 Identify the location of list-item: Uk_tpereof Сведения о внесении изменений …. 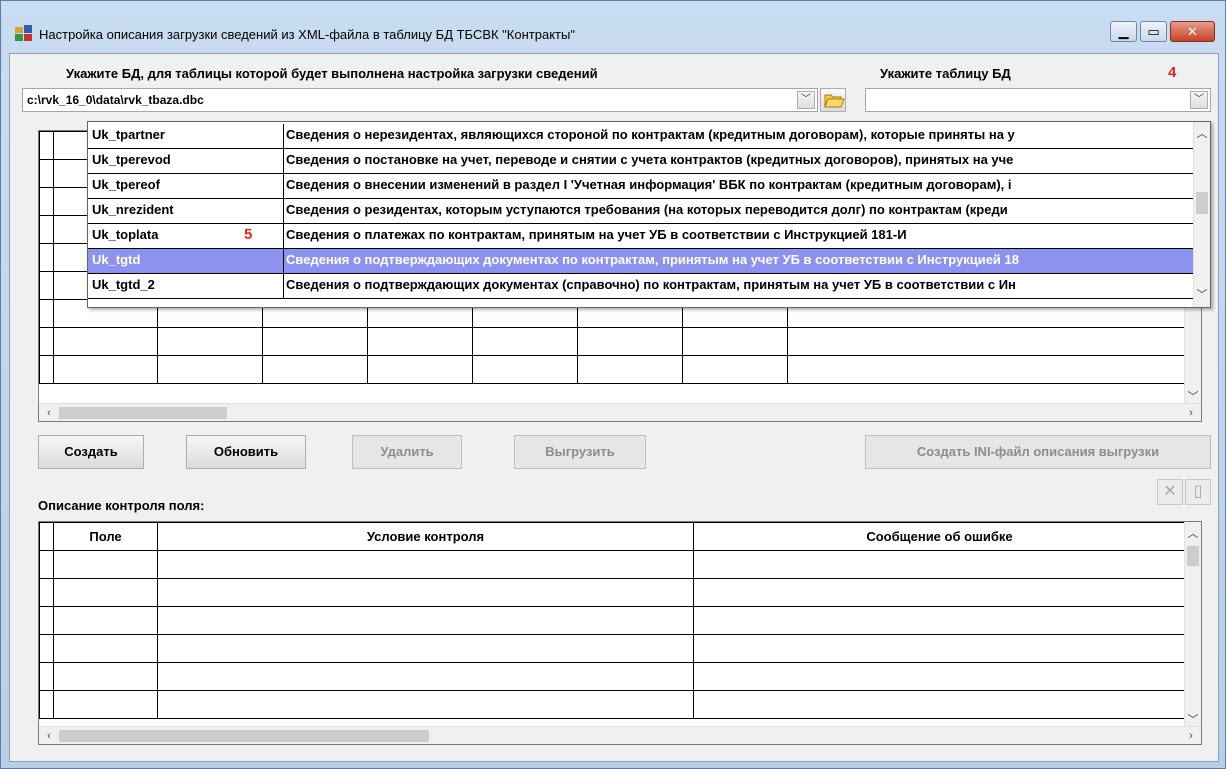
(641, 186).